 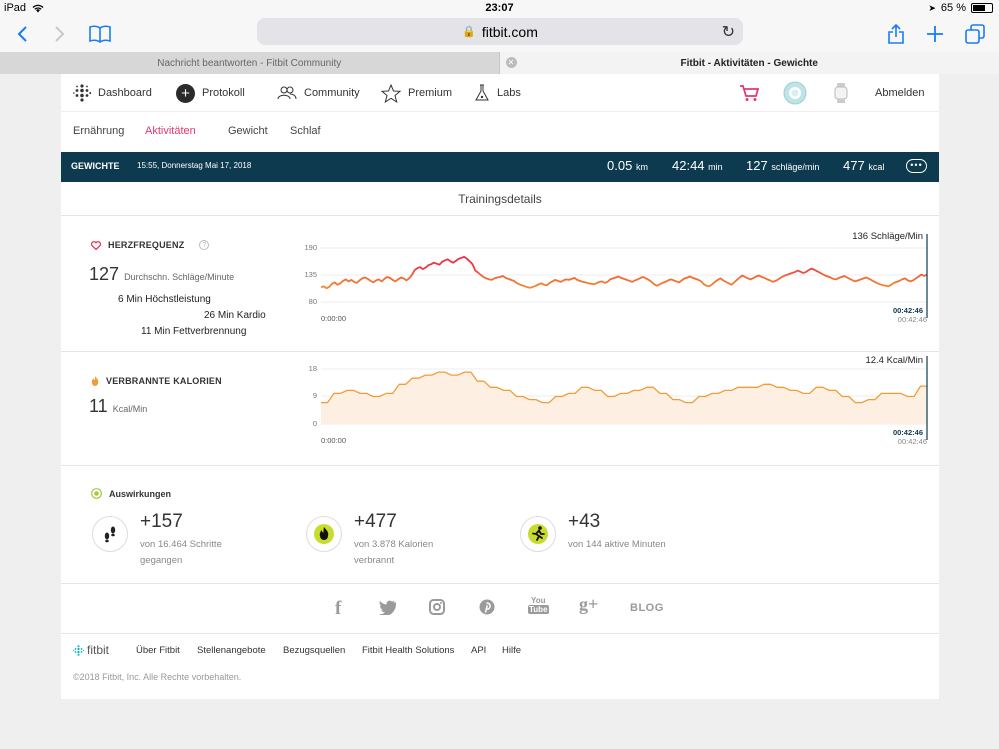 I want to click on target-icon, so click(x=96, y=493).